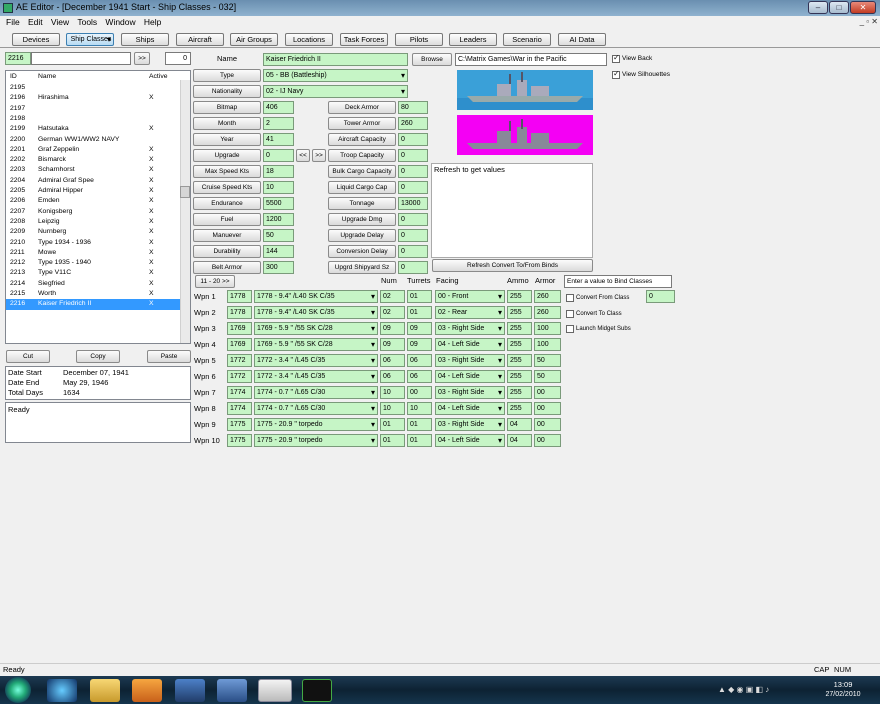  I want to click on list-item: 2201 Graf Zeppelin X, so click(93, 150).